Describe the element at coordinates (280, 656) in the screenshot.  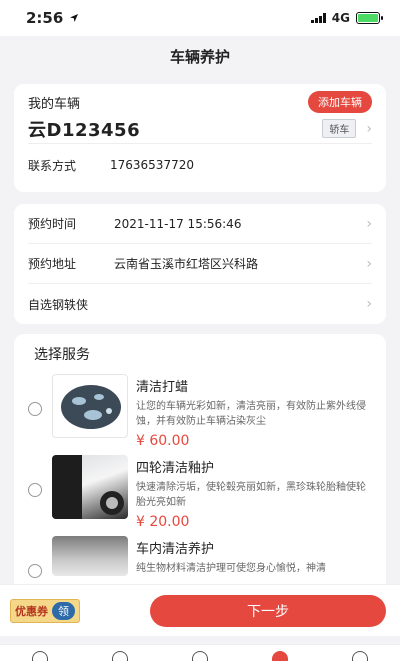
I see `bag-icon` at that location.